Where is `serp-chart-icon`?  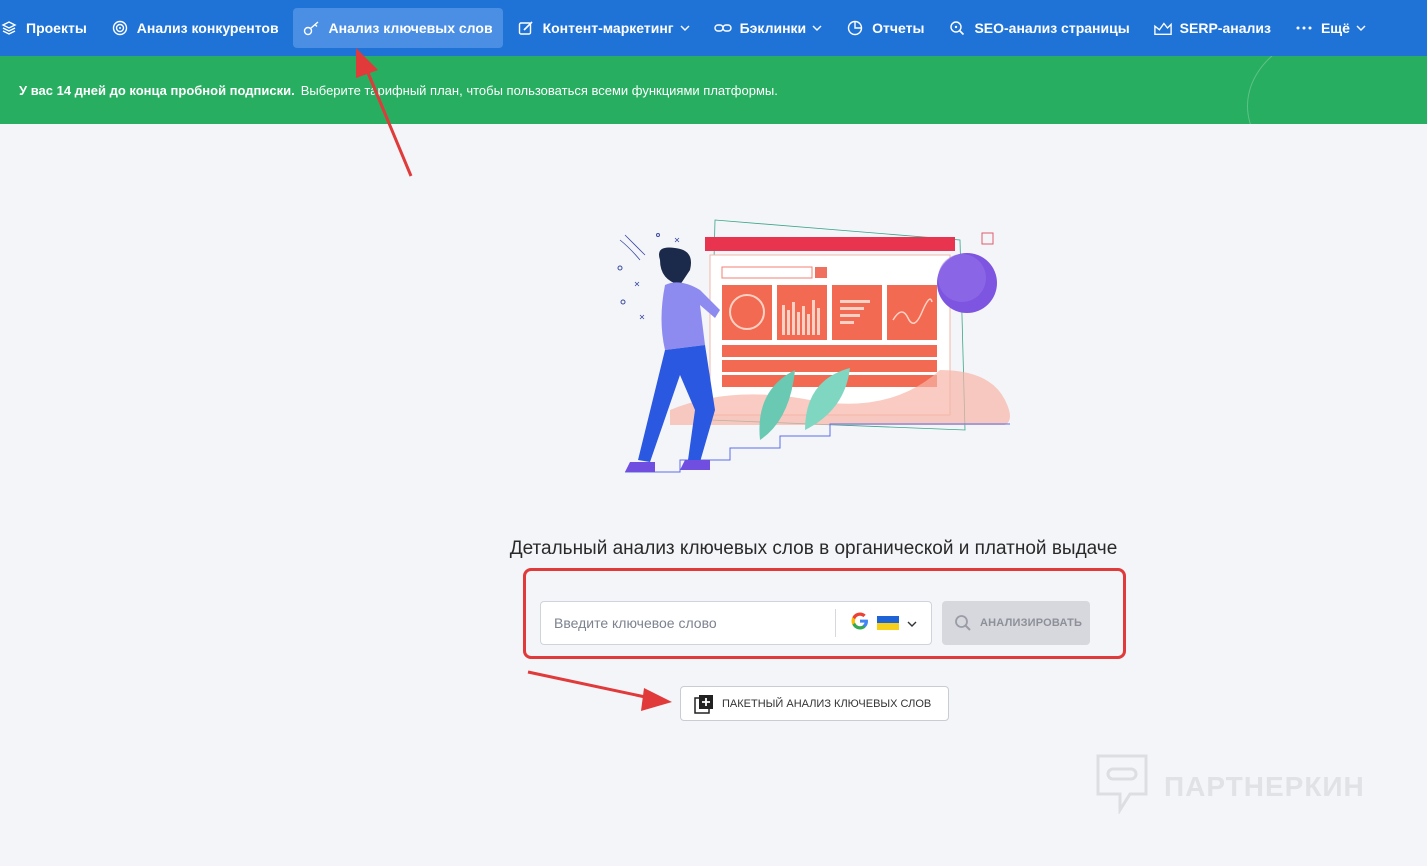 serp-chart-icon is located at coordinates (1162, 28).